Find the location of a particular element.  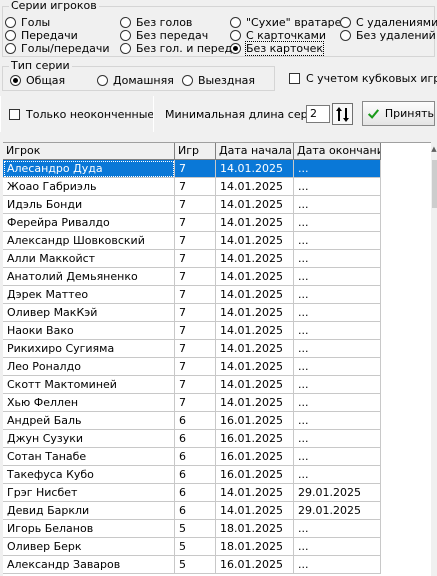

apply-button: Принять is located at coordinates (398, 113).